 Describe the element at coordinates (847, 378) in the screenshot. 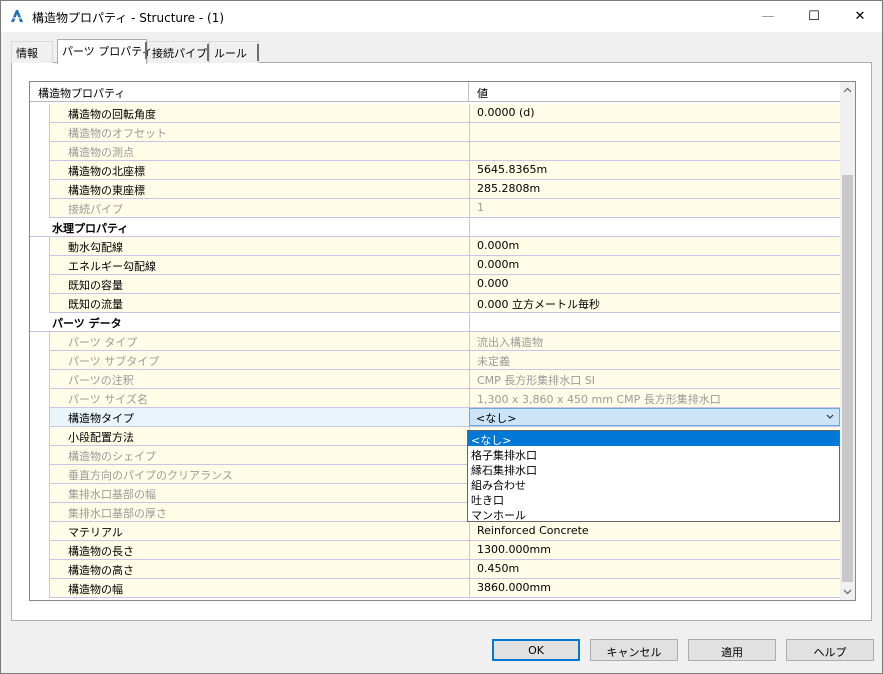

I see `scrollbar-thumb` at that location.